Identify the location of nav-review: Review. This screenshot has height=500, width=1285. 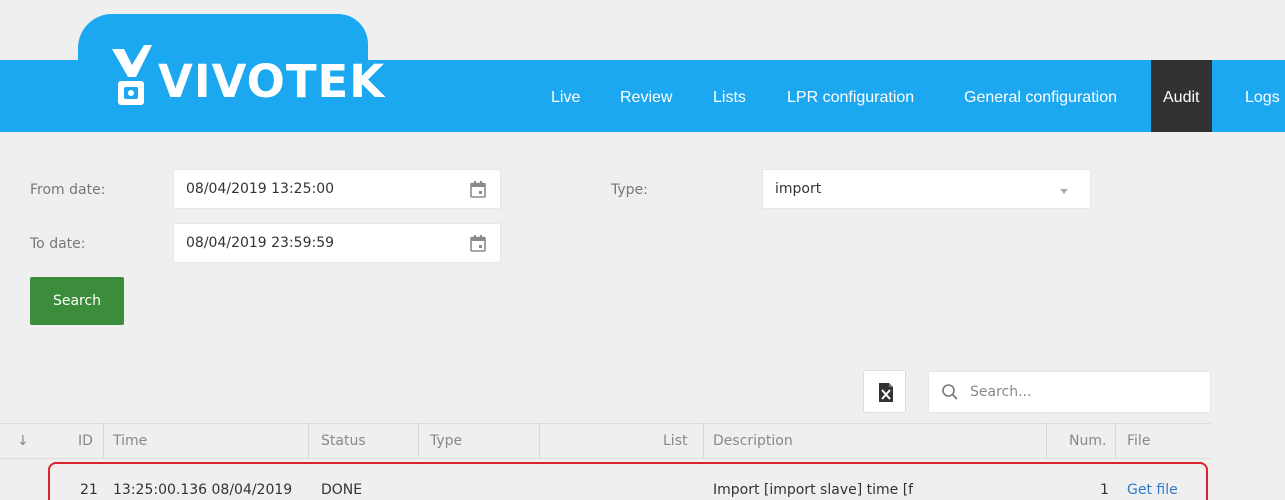
(651, 96).